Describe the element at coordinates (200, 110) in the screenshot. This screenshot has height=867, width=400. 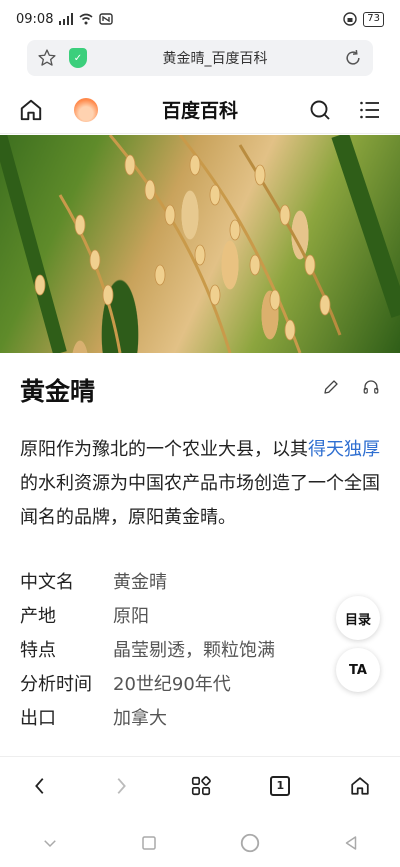
I see `site-header: 百度百科` at that location.